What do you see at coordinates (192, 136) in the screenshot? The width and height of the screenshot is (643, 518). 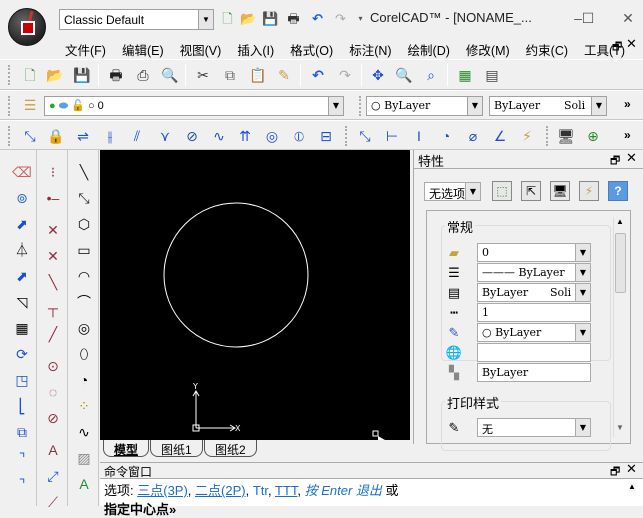 I see `tangent-constraint-icon: ⊘` at bounding box center [192, 136].